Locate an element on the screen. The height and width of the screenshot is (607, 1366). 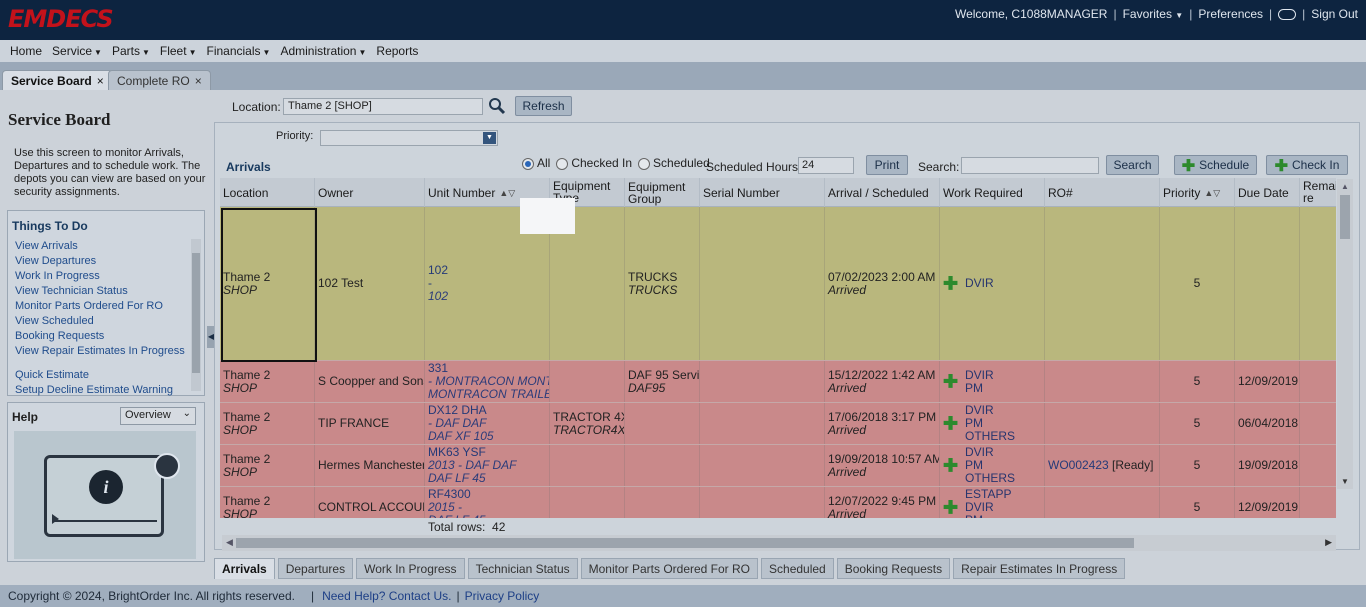
help-panel: Help Overview ⌄ i is located at coordinates (106, 482).